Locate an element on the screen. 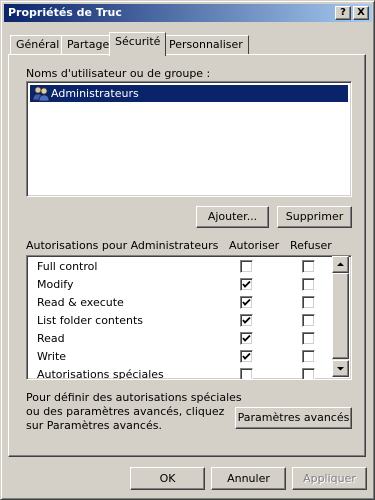 The width and height of the screenshot is (375, 500). scroll-thumb is located at coordinates (340, 316).